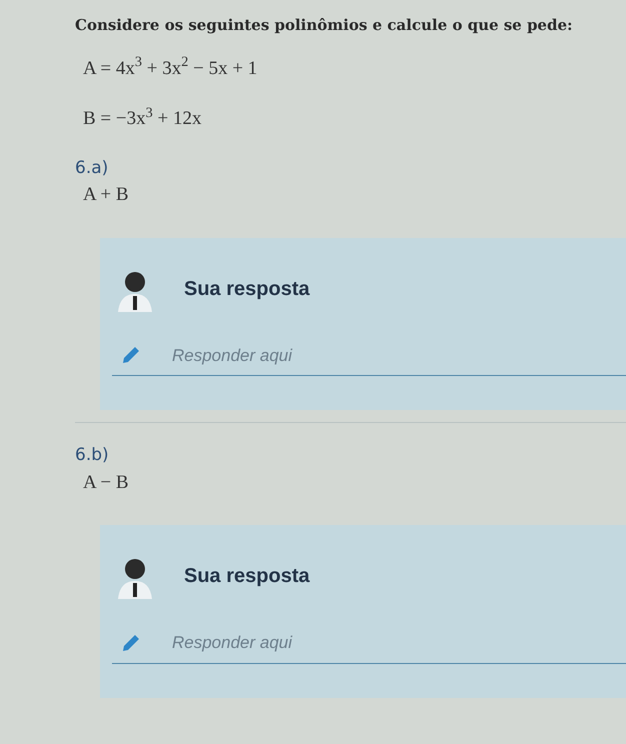 This screenshot has height=744, width=626. I want to click on question-heading: Considere os seguintes polinômios e calcule o que se pede:, so click(324, 25).